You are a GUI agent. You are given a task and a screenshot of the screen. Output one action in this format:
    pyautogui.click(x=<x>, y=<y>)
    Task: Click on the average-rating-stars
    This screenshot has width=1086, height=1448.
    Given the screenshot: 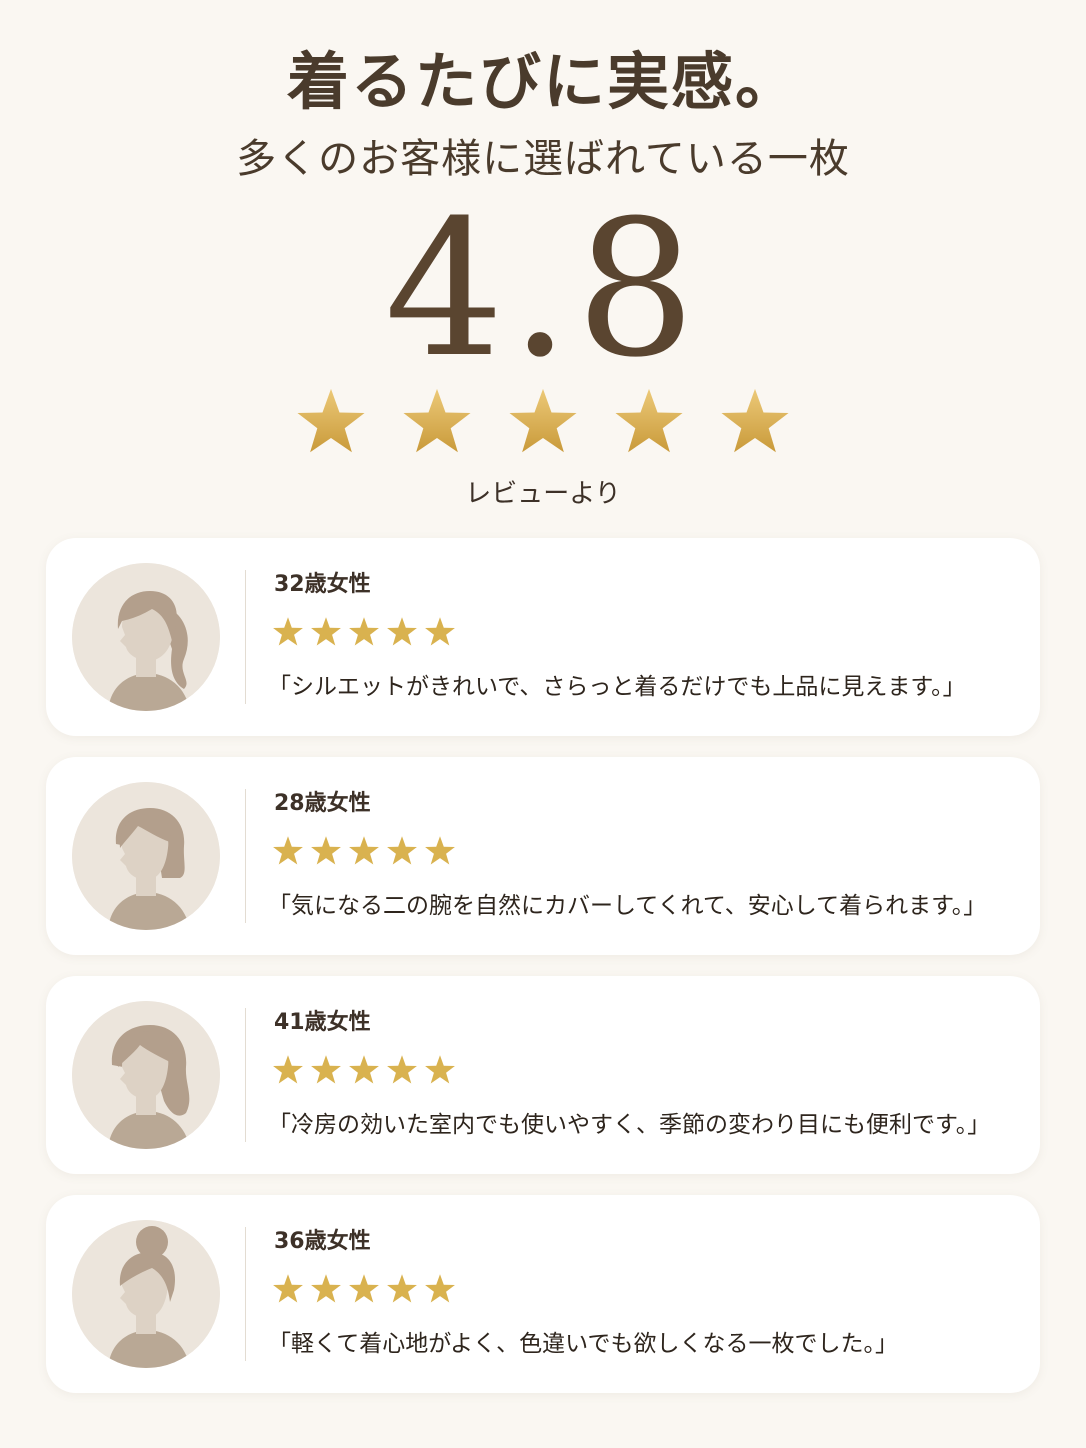 What is the action you would take?
    pyautogui.click(x=543, y=422)
    